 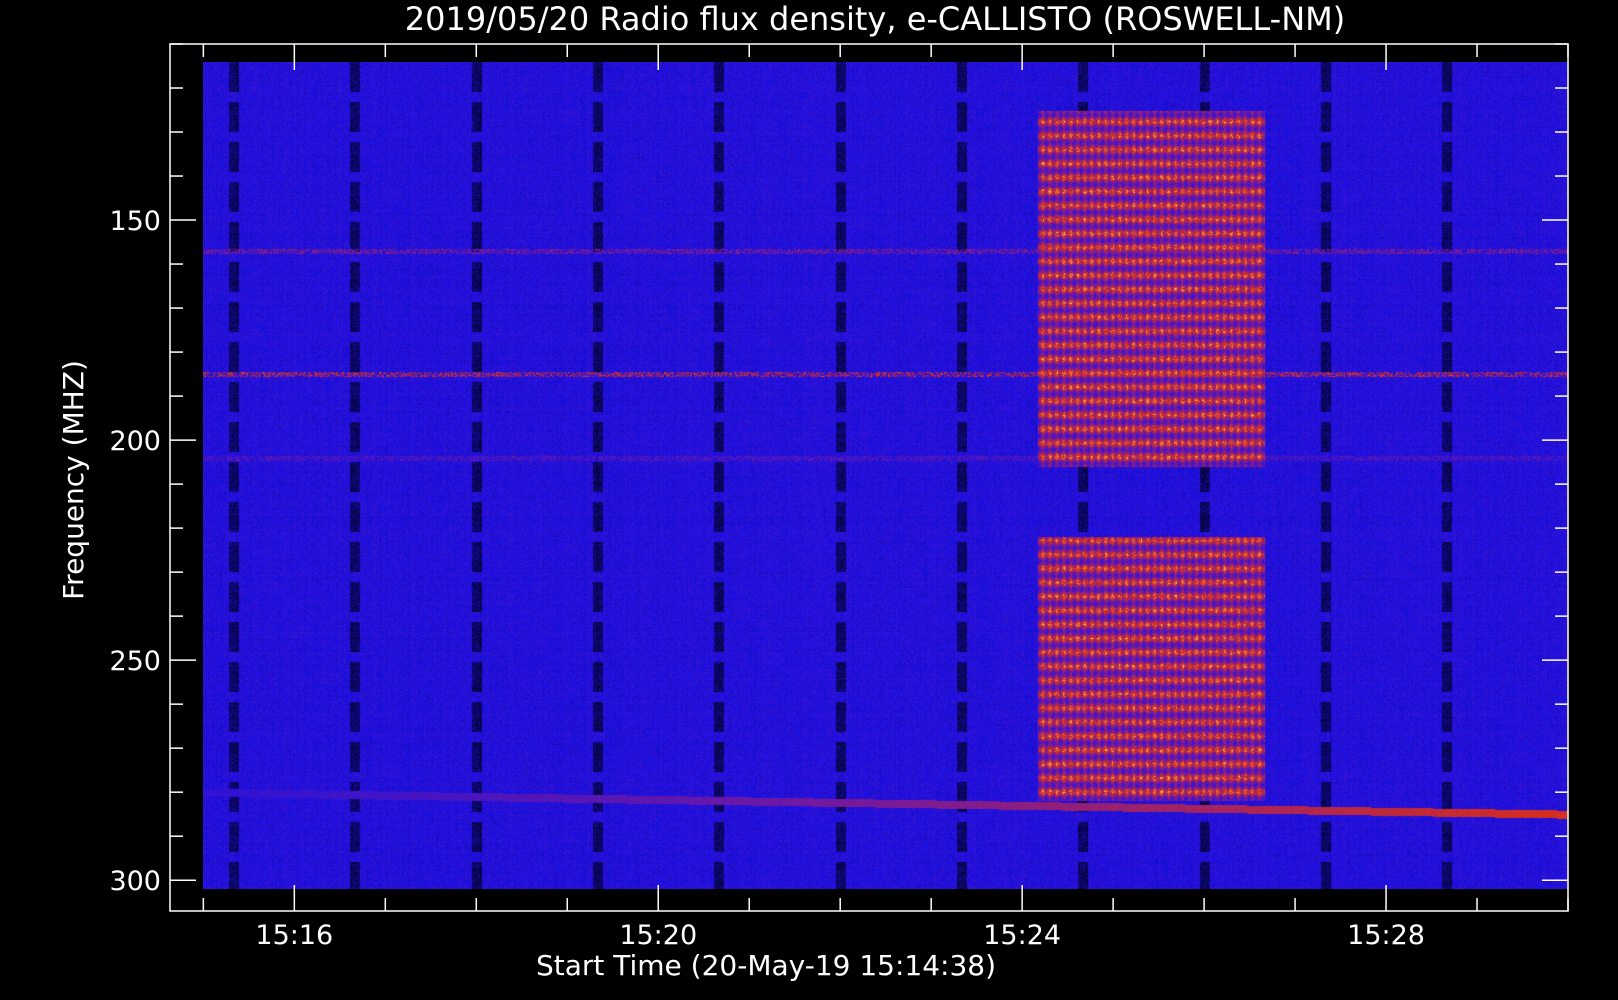 I want to click on y-tick-label: 200, so click(x=135, y=441).